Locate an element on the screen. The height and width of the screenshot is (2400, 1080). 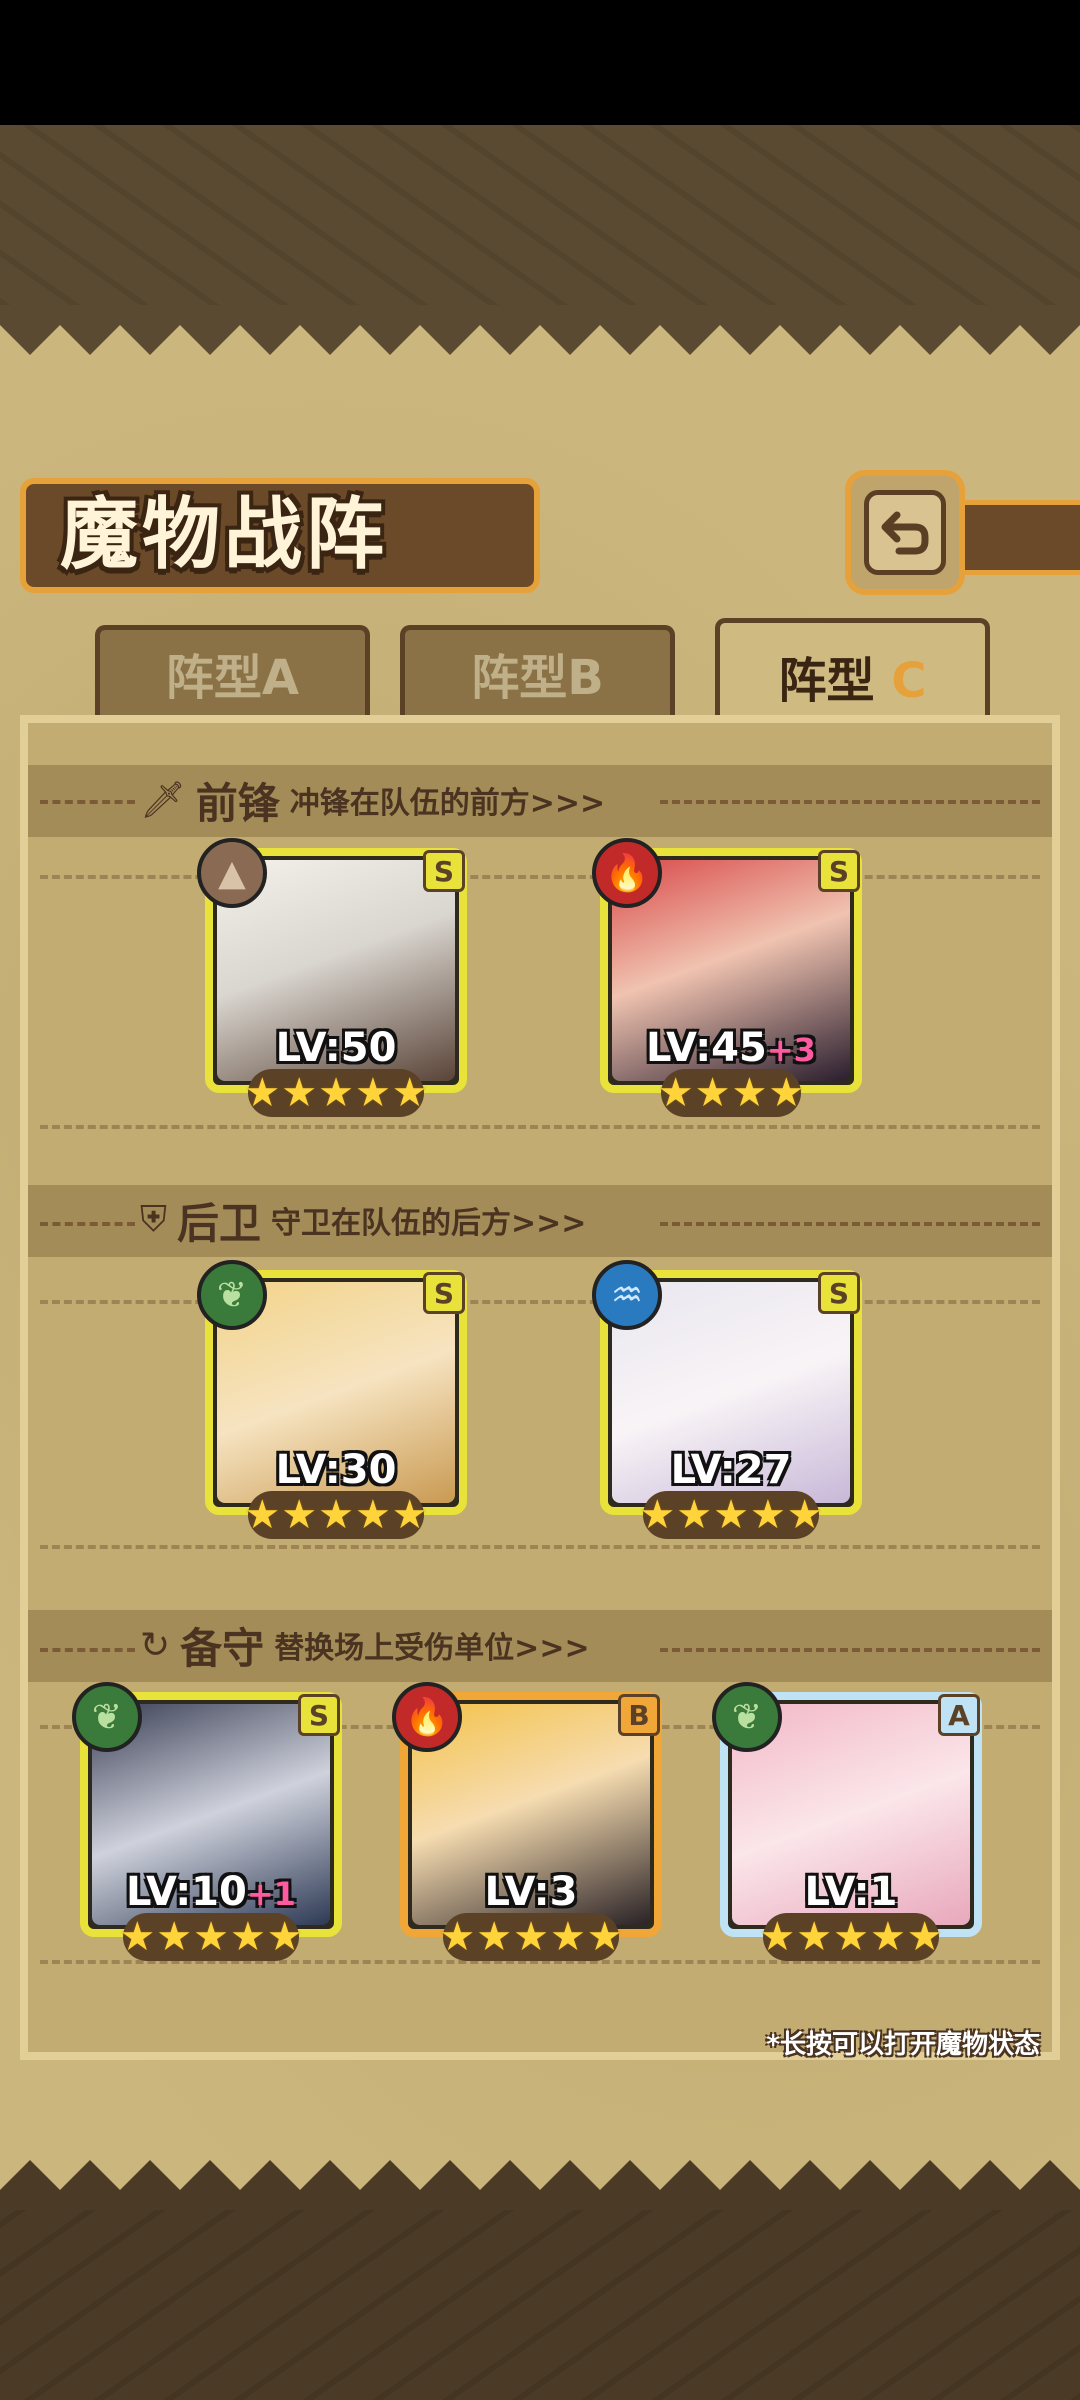
tab-letter: C is located at coordinates (909, 680).